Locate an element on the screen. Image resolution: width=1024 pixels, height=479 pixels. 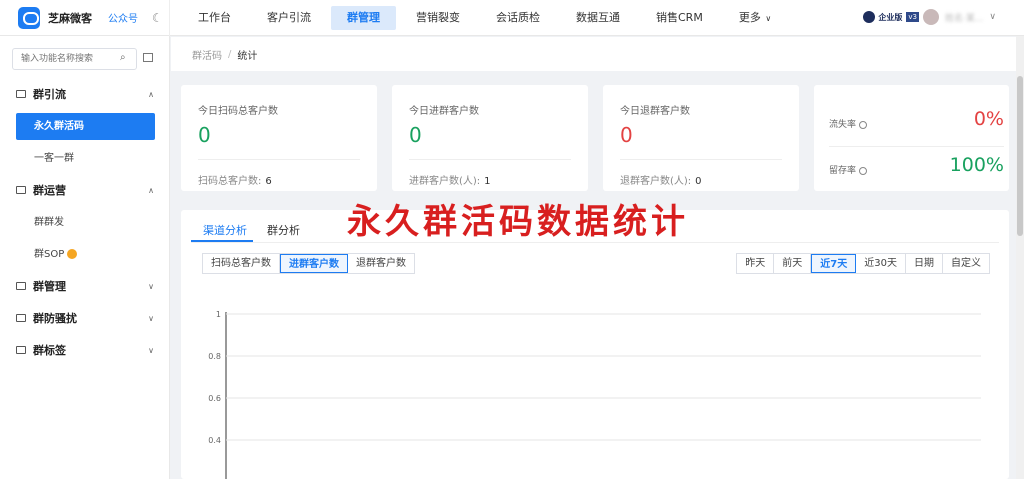
range-30-days-button: 近30天 is located at coordinates (881, 263).